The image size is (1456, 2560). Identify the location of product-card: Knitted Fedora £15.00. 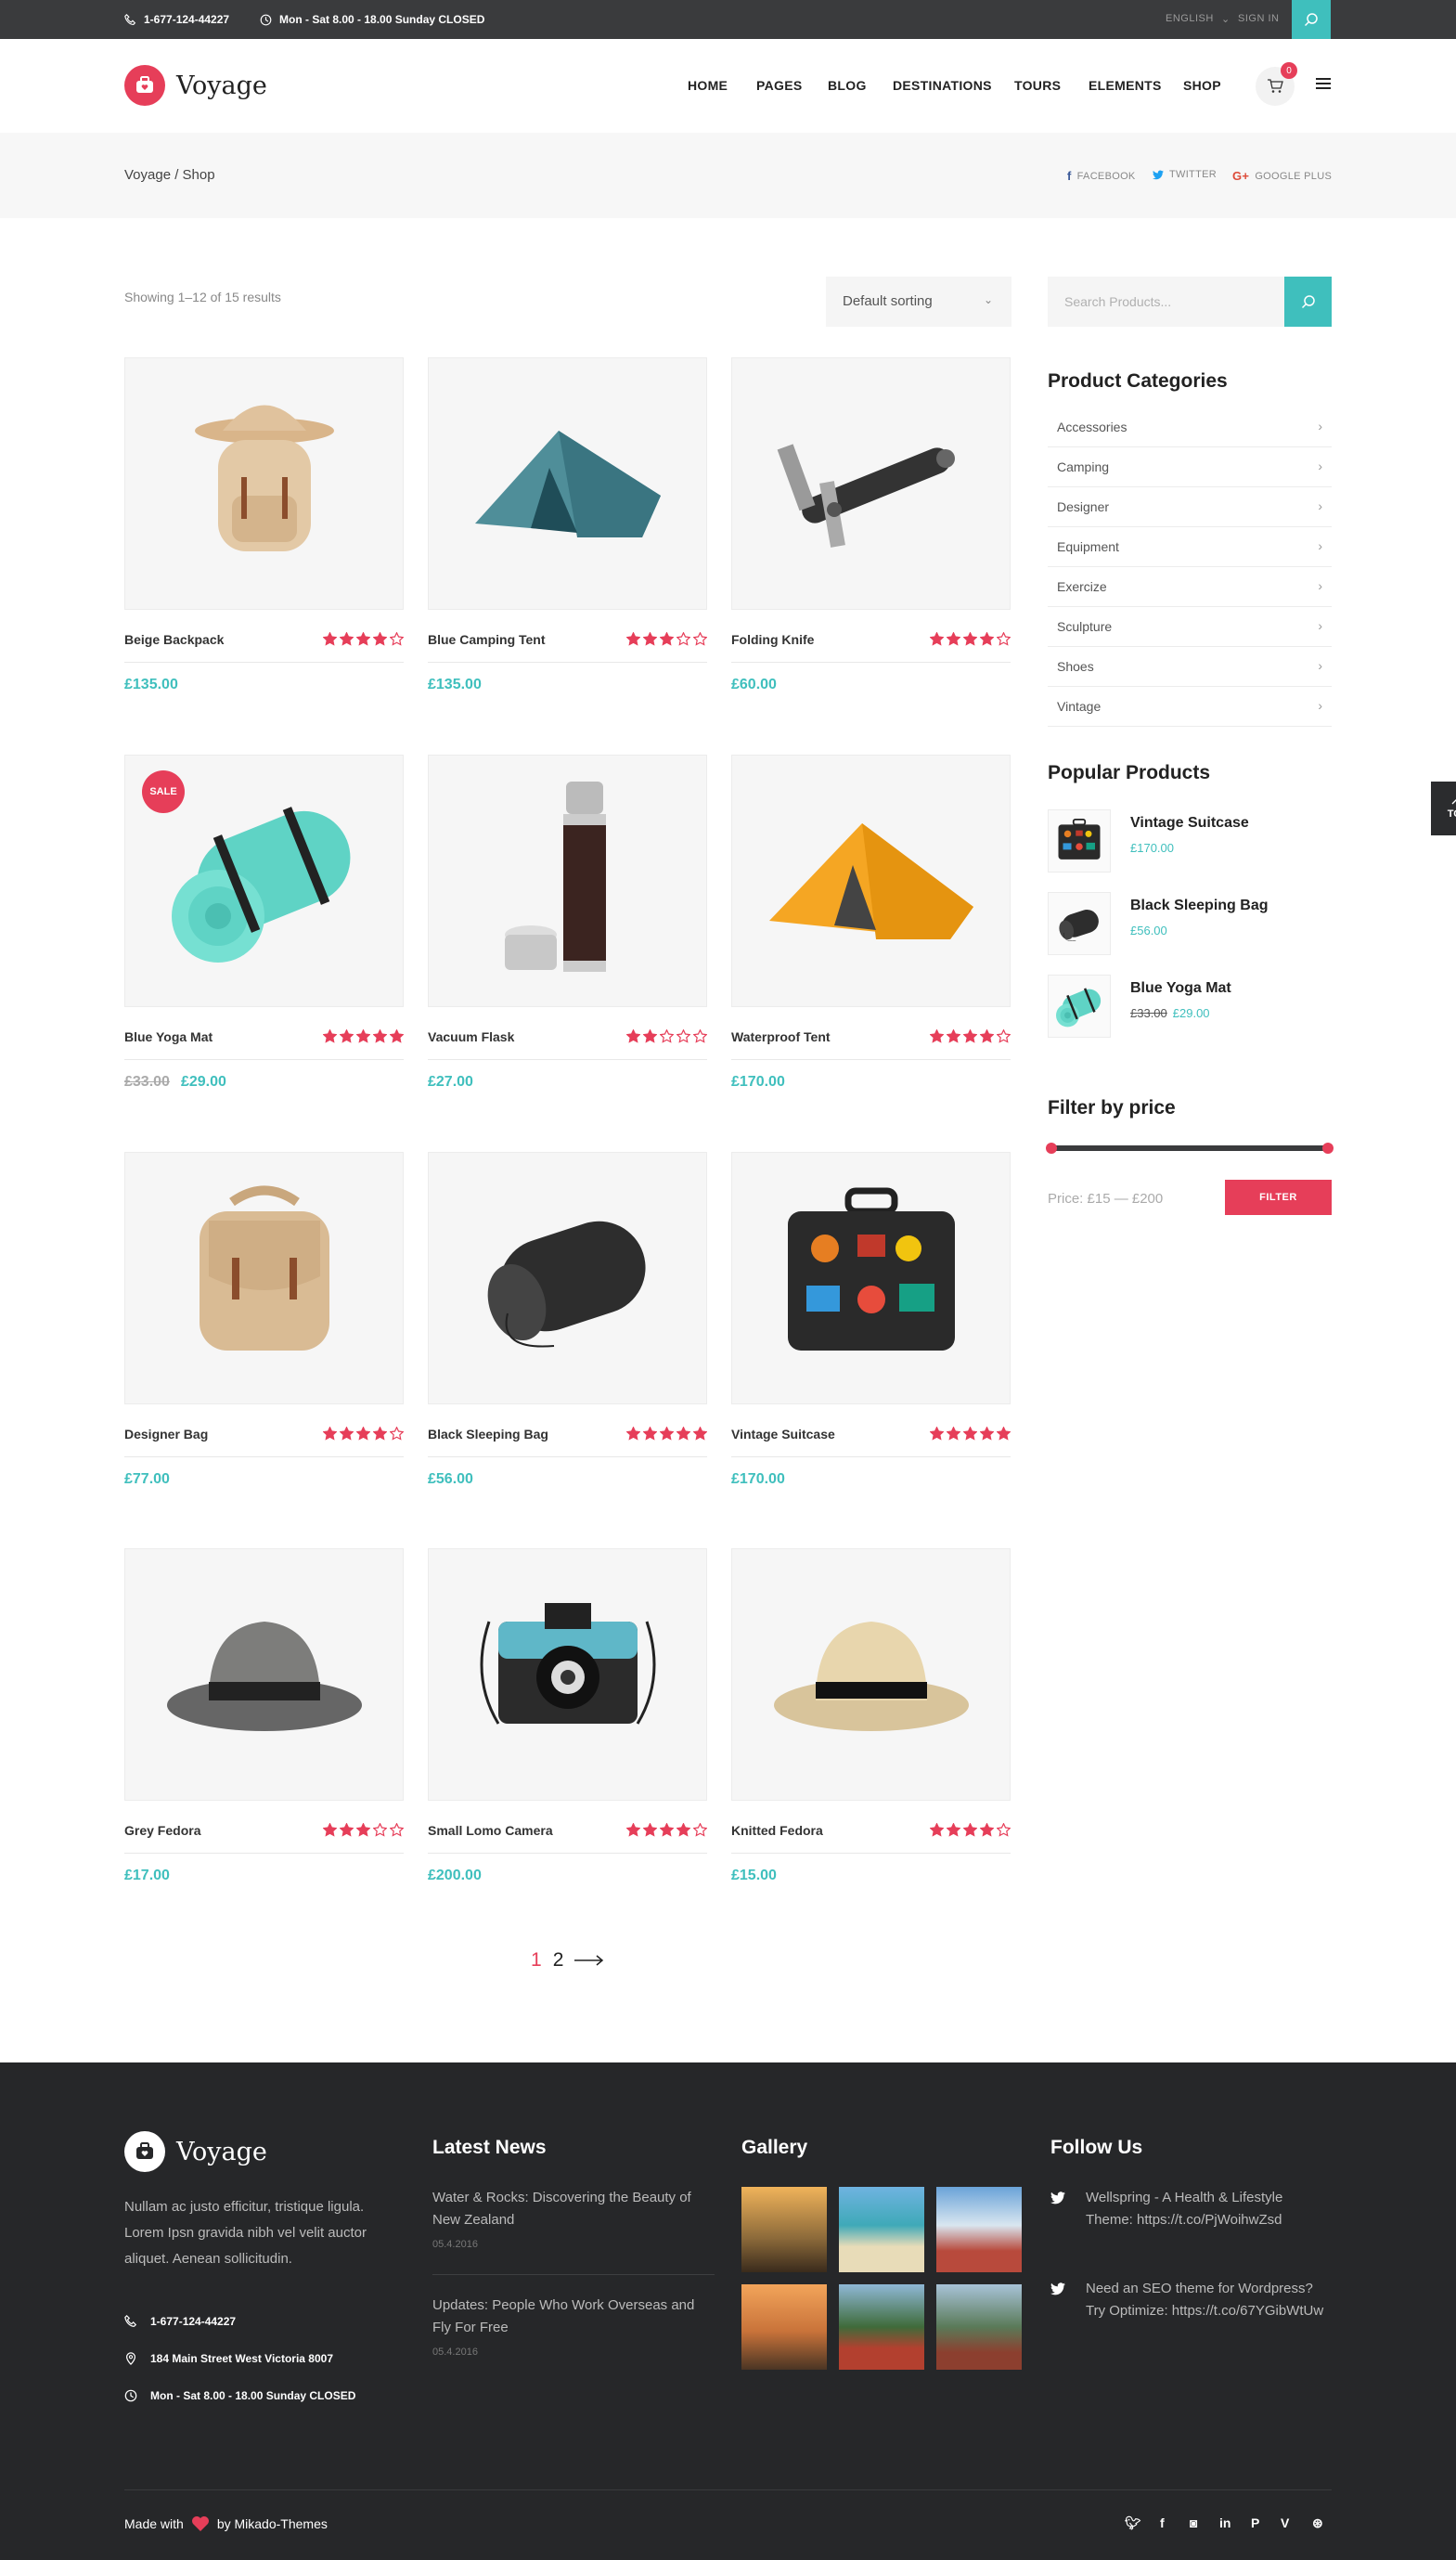
(871, 1716).